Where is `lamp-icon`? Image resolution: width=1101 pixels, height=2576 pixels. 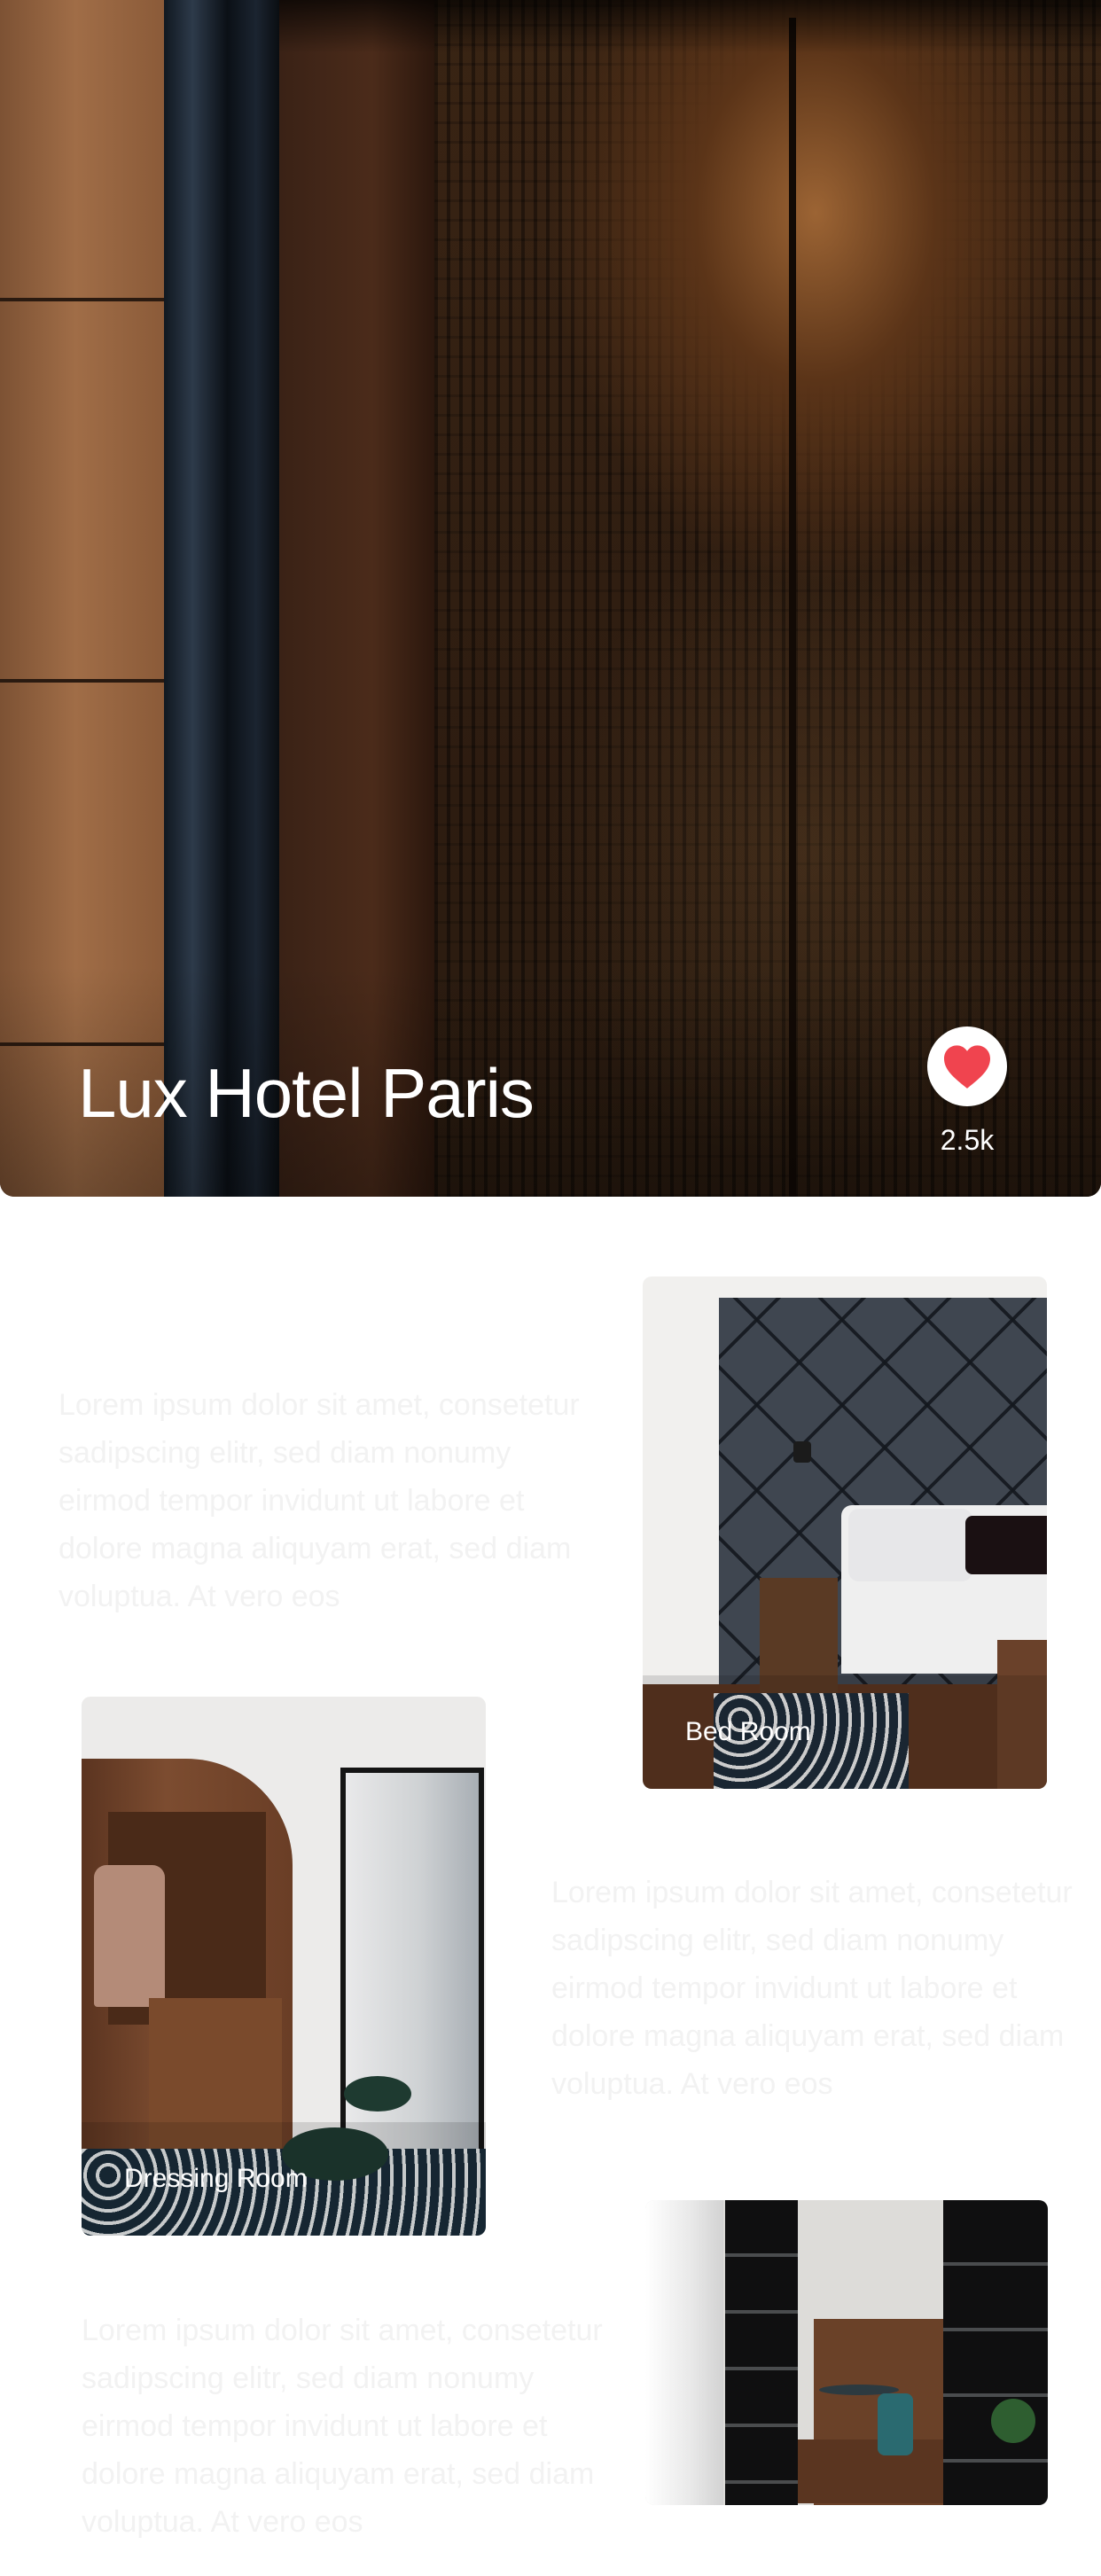 lamp-icon is located at coordinates (802, 1452).